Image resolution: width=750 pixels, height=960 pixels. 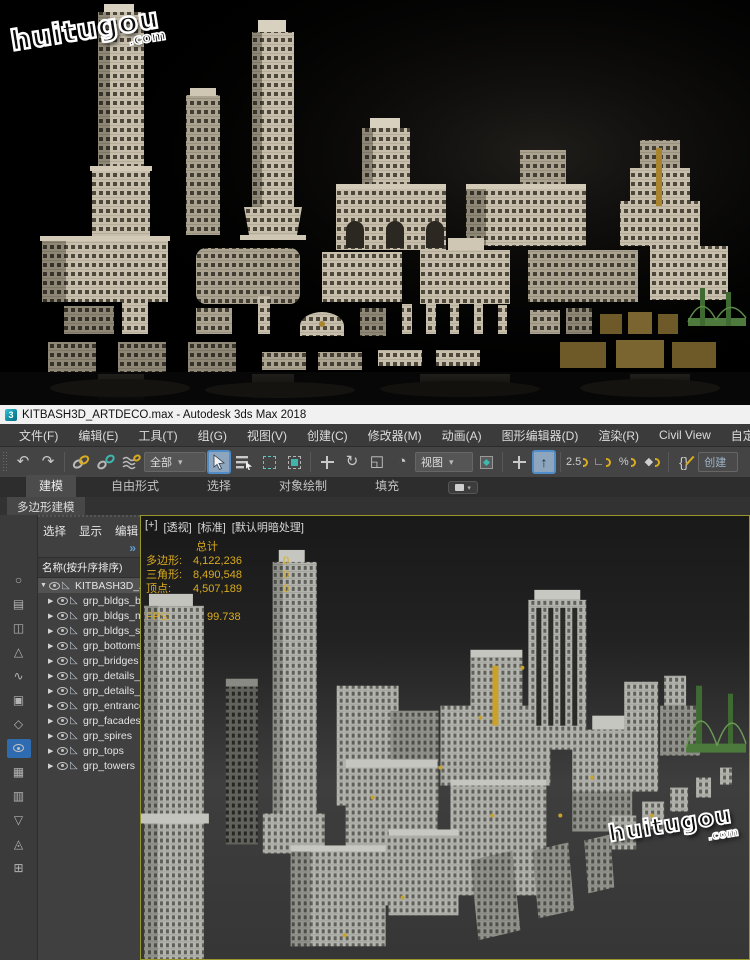 I want to click on select-and-scale-button: ◱, so click(x=377, y=462).